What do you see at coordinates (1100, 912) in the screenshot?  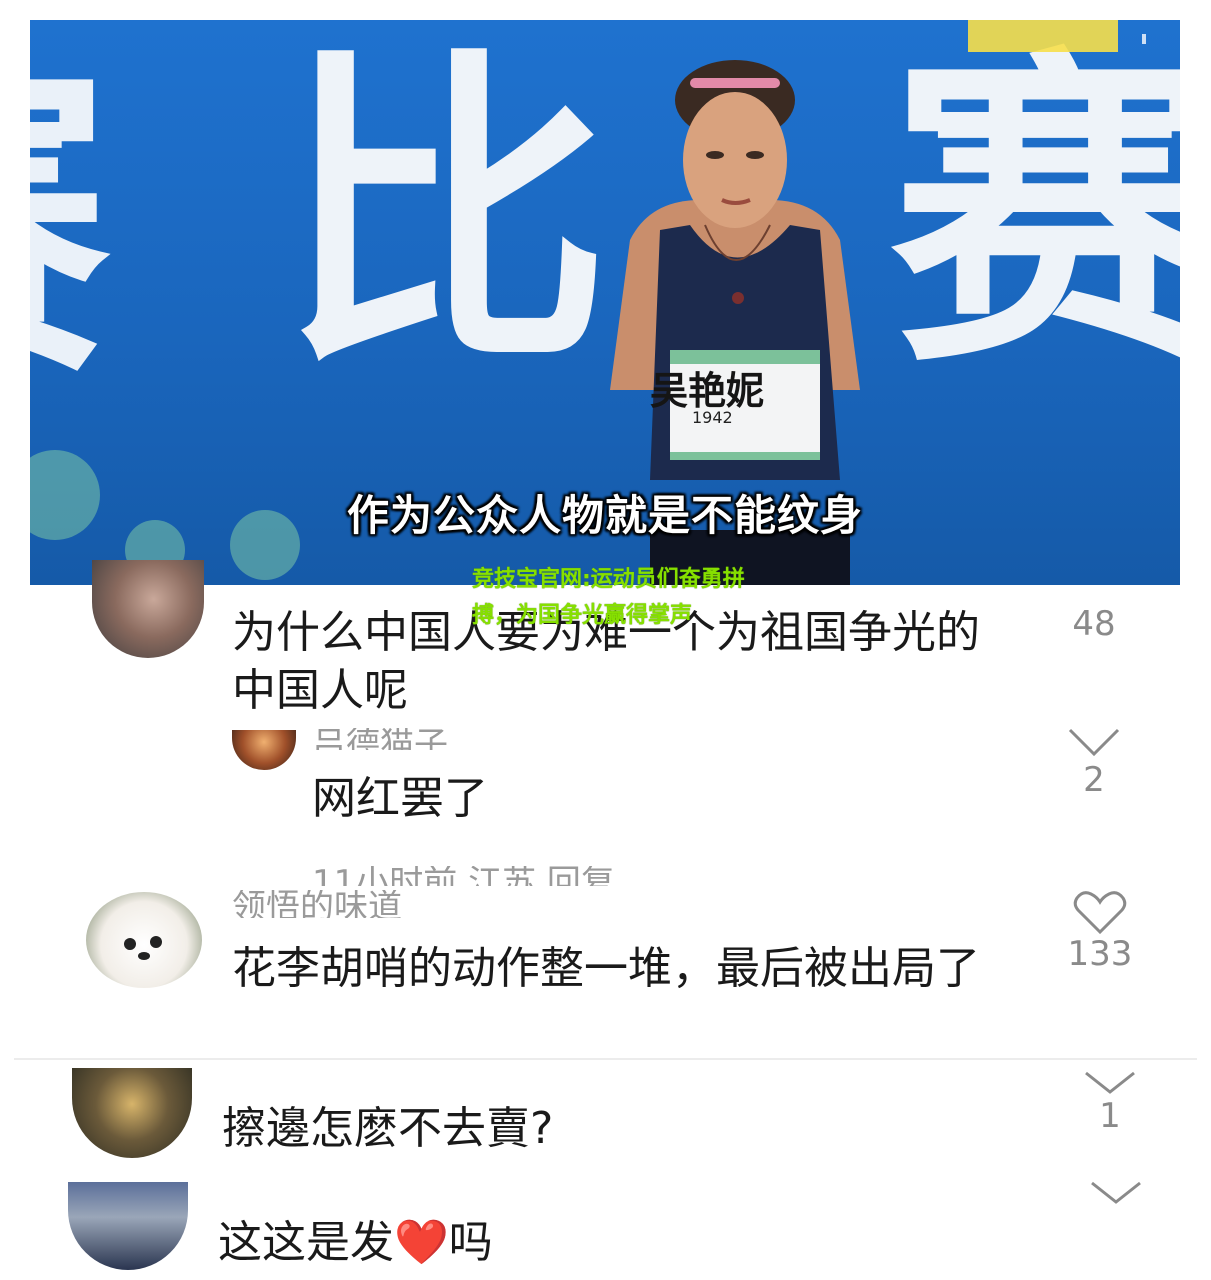 I see `heart-icon` at bounding box center [1100, 912].